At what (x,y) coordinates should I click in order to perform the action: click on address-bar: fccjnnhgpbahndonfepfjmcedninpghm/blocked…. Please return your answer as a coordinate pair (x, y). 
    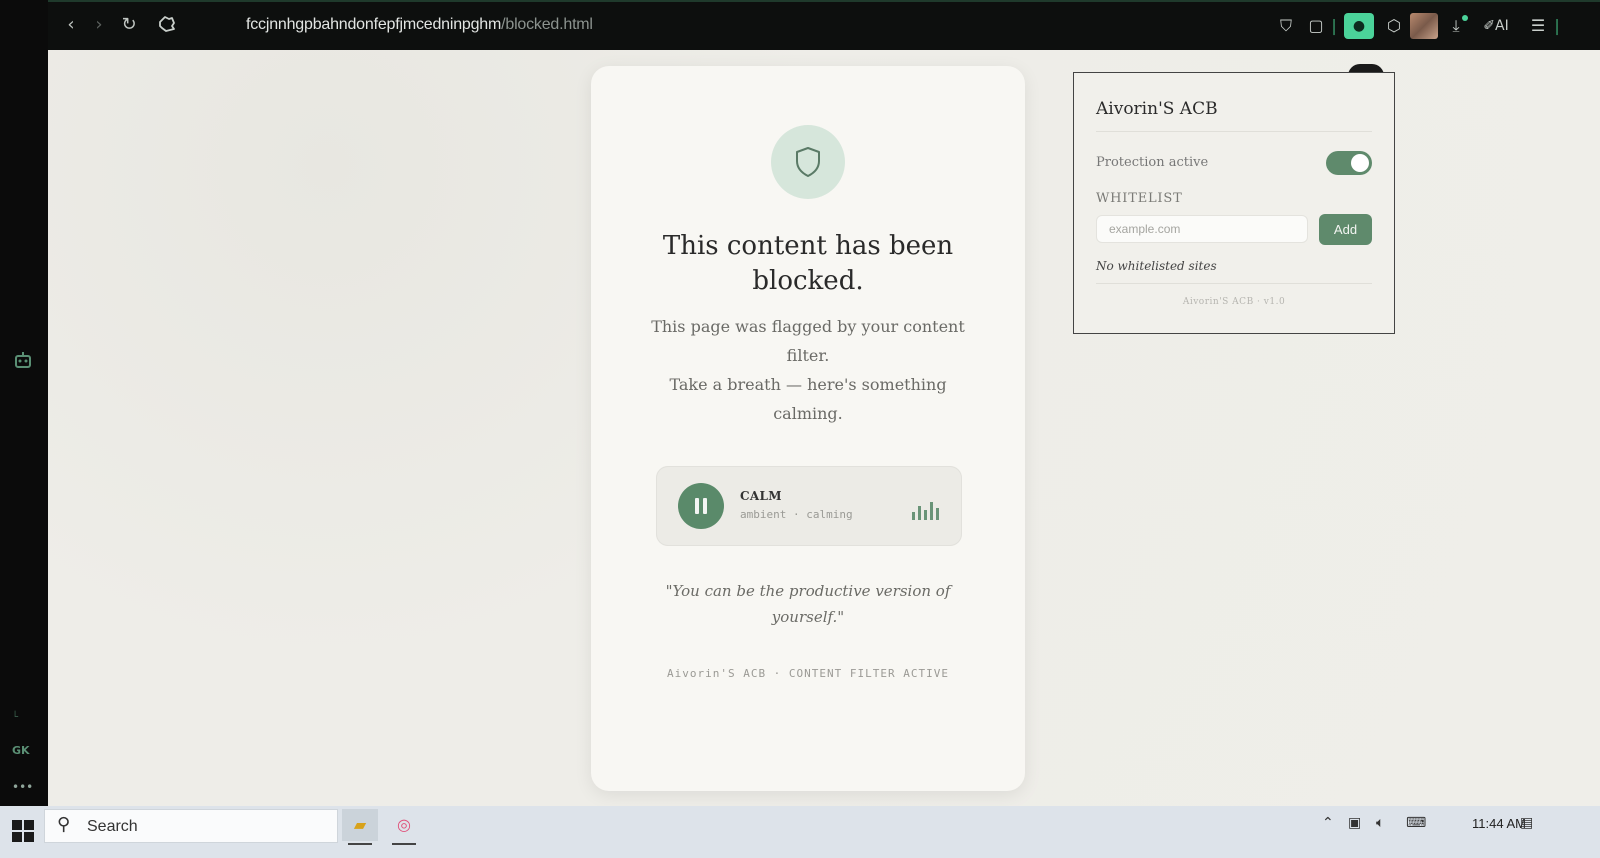
    Looking at the image, I should click on (419, 25).